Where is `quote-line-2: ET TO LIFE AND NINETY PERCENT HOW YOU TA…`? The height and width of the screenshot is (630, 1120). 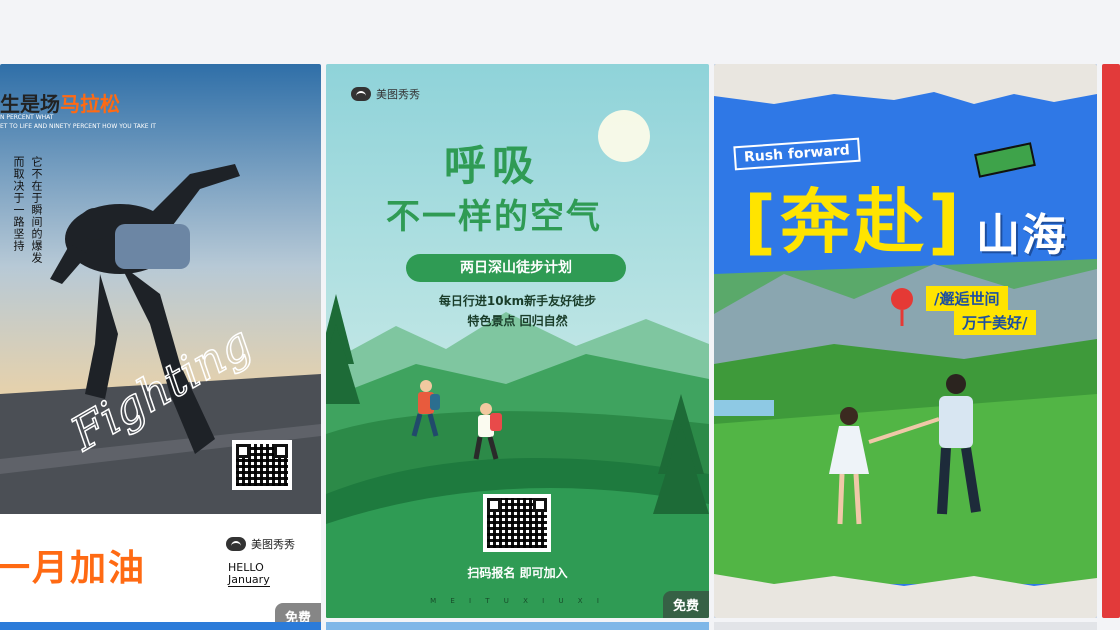 quote-line-2: ET TO LIFE AND NINETY PERCENT HOW YOU TA… is located at coordinates (78, 126).